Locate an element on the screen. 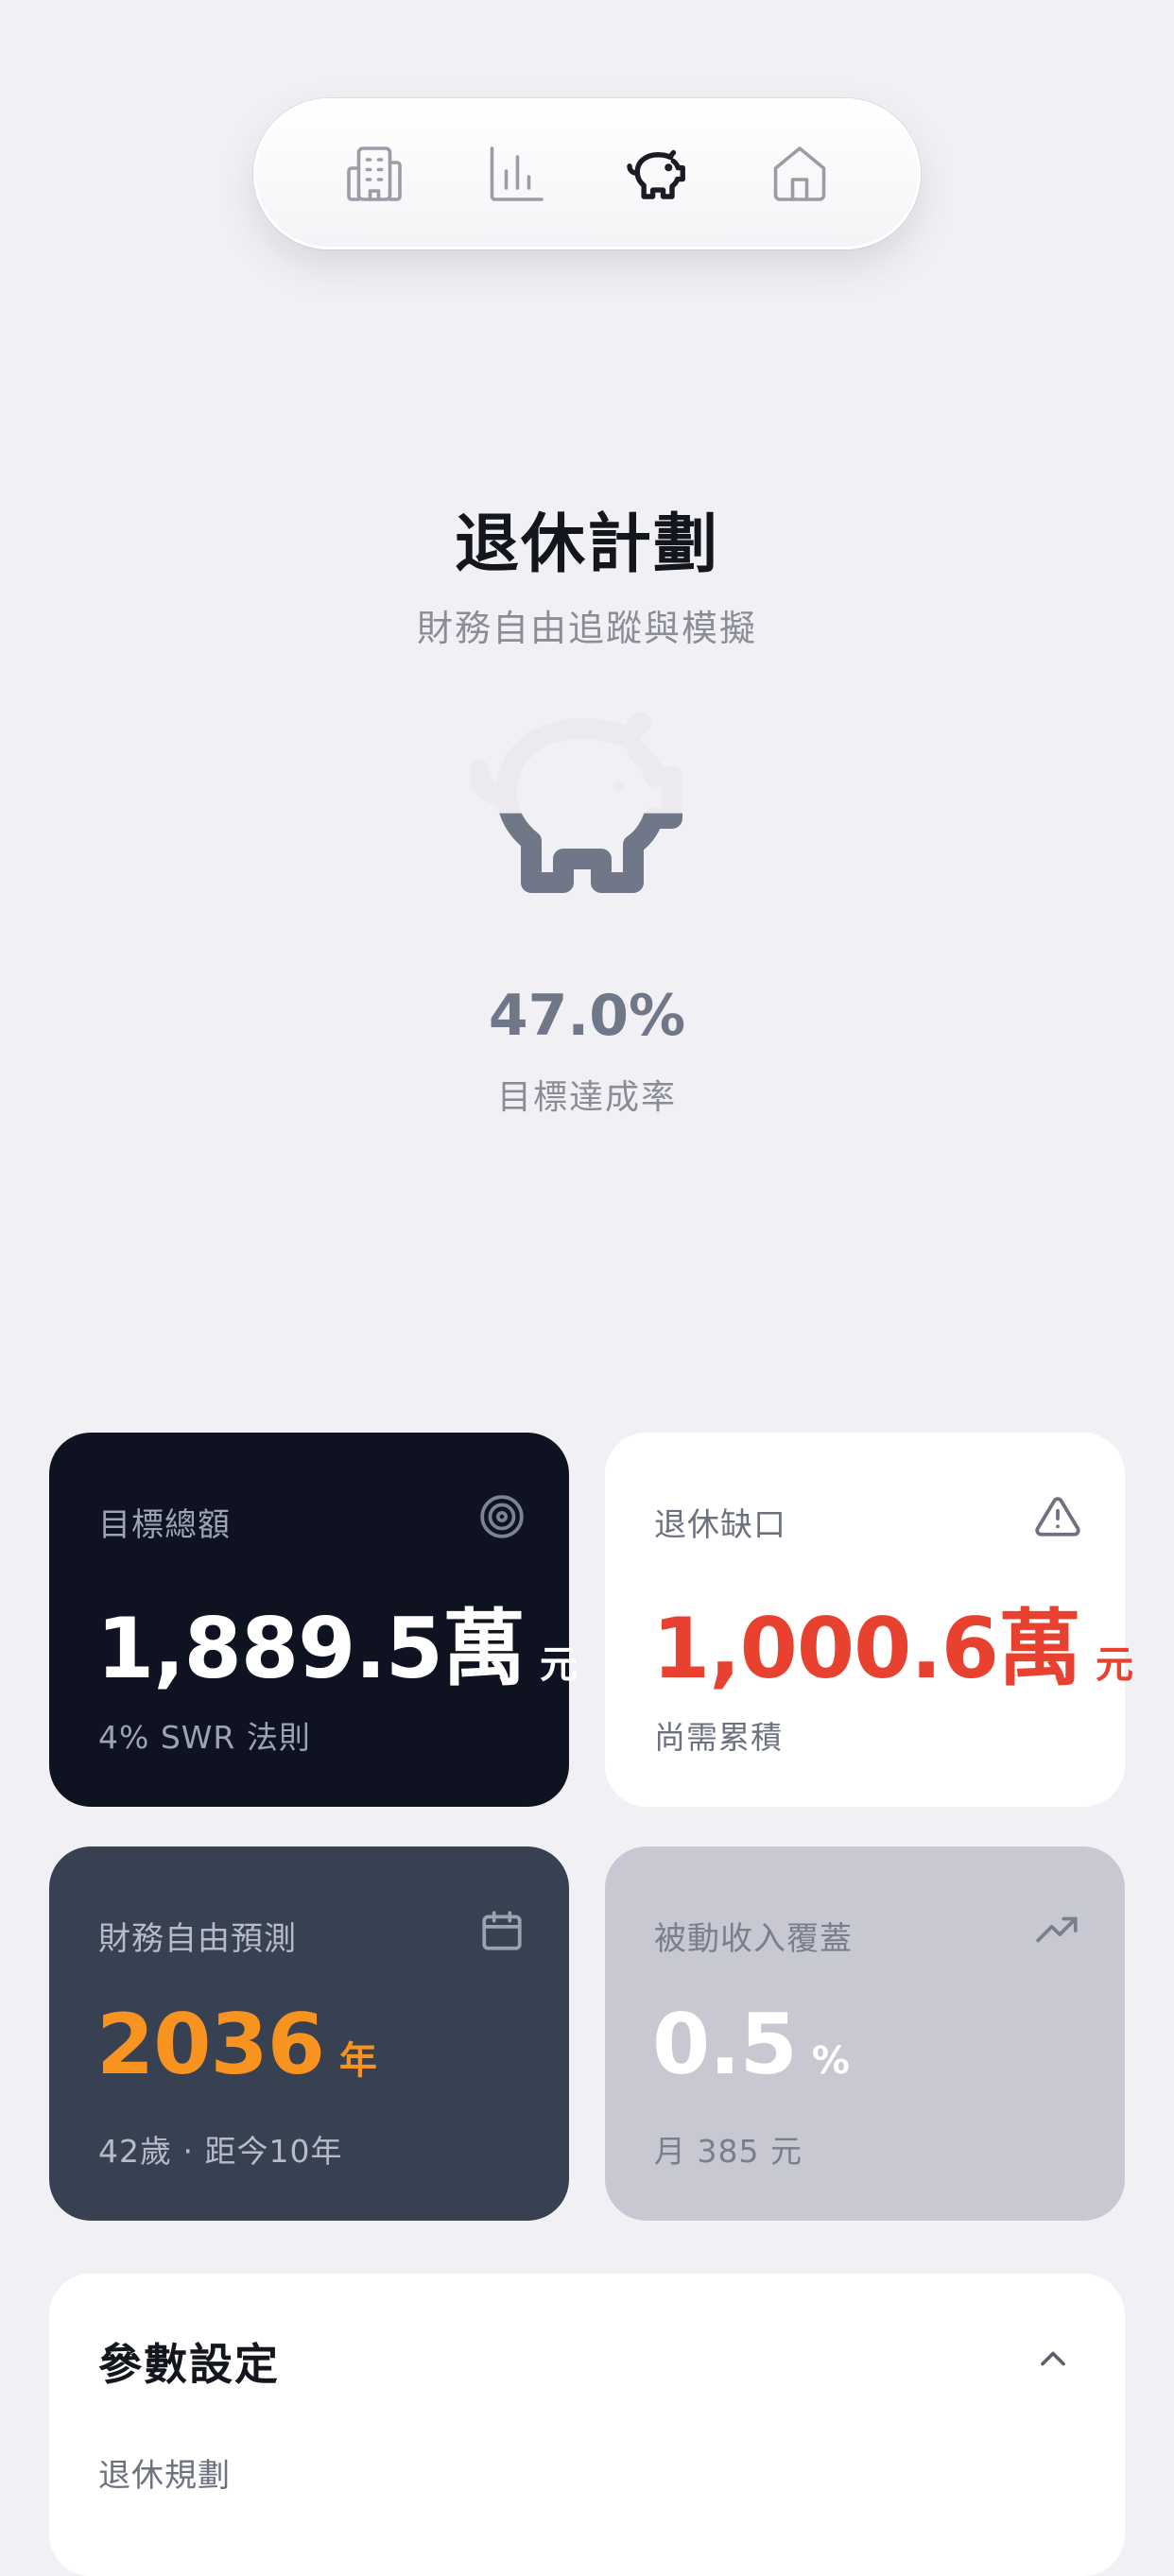 This screenshot has width=1174, height=2576. target-unit: 元 is located at coordinates (559, 1665).